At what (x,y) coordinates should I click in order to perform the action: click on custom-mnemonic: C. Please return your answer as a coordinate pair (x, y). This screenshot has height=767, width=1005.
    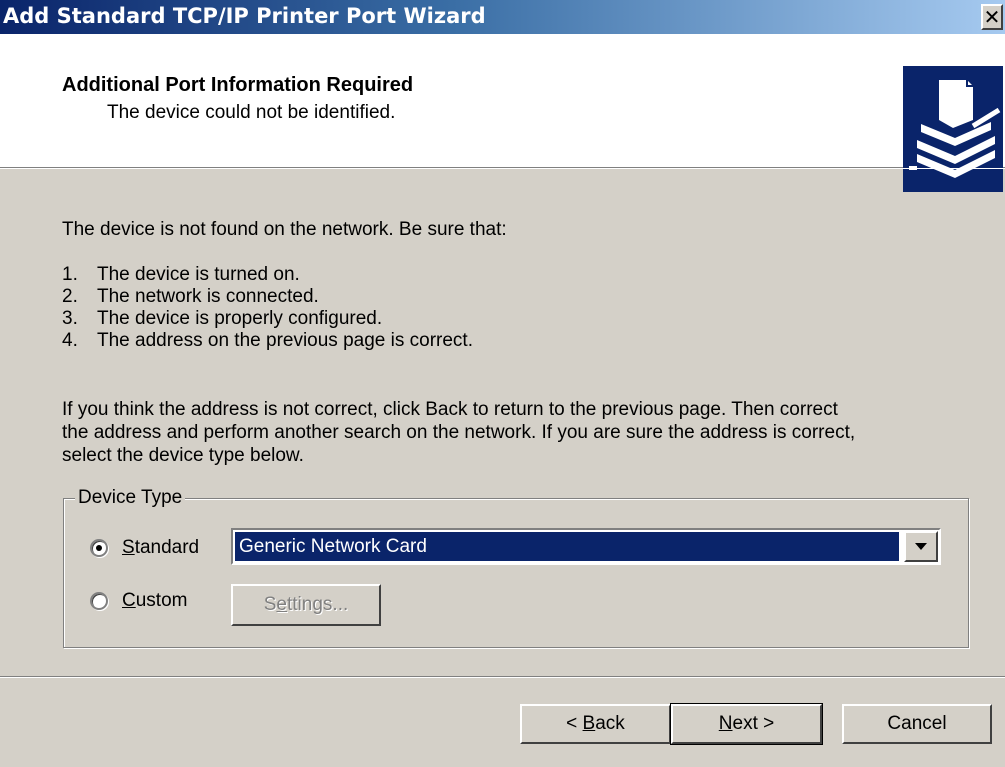
    Looking at the image, I should click on (129, 600).